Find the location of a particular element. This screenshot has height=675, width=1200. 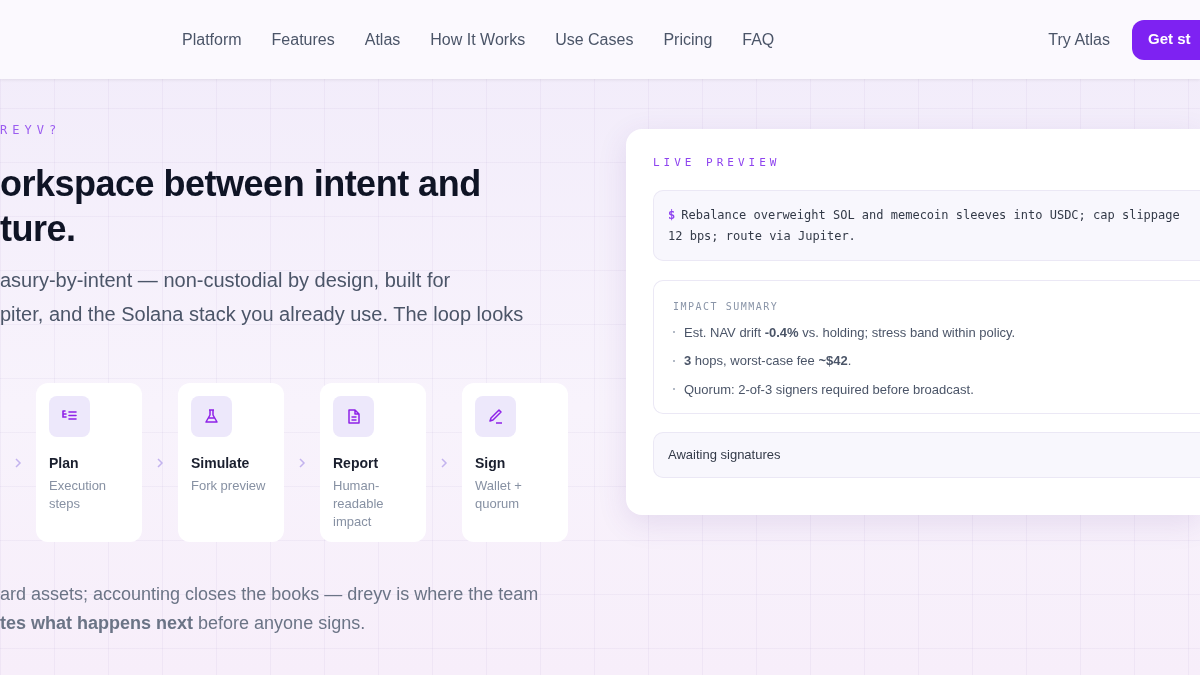

summary-title: IMPACT SUMMARY is located at coordinates (726, 306).